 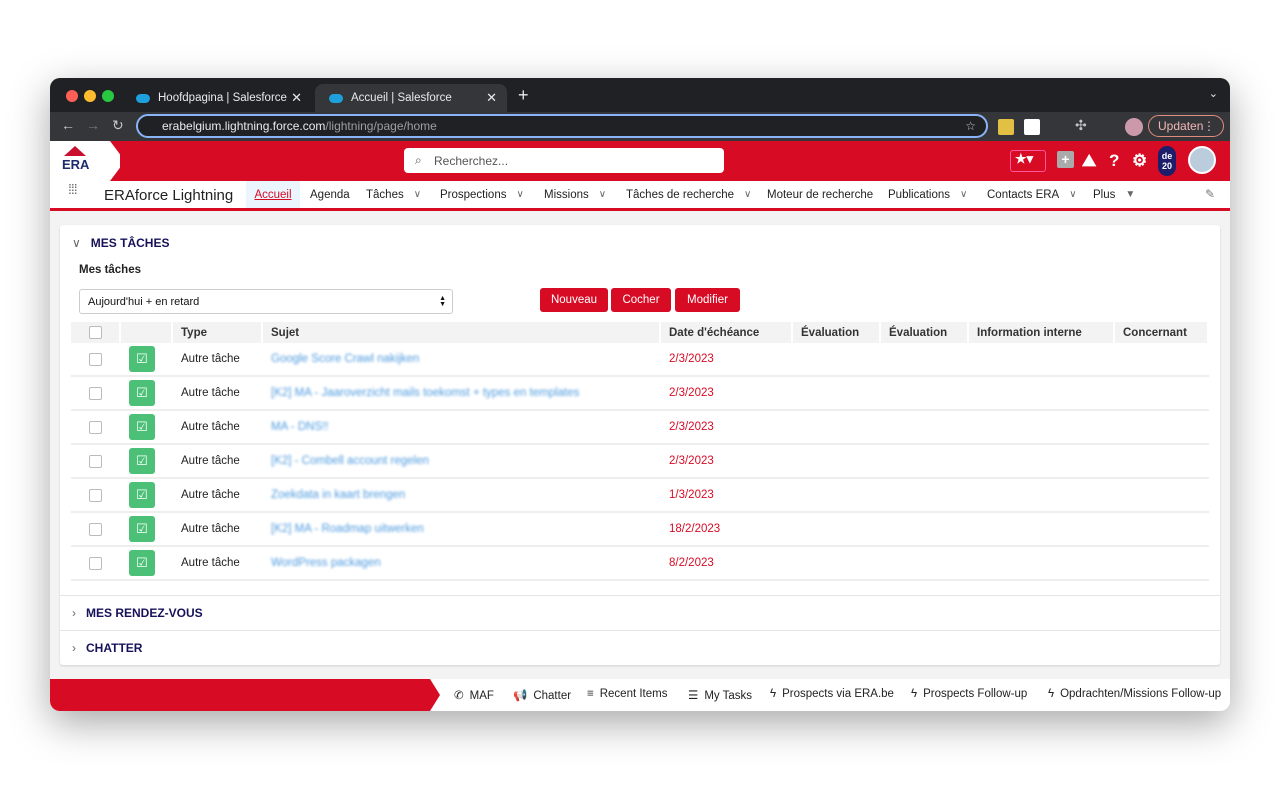 I want to click on nav-label: Tâches, so click(x=385, y=194).